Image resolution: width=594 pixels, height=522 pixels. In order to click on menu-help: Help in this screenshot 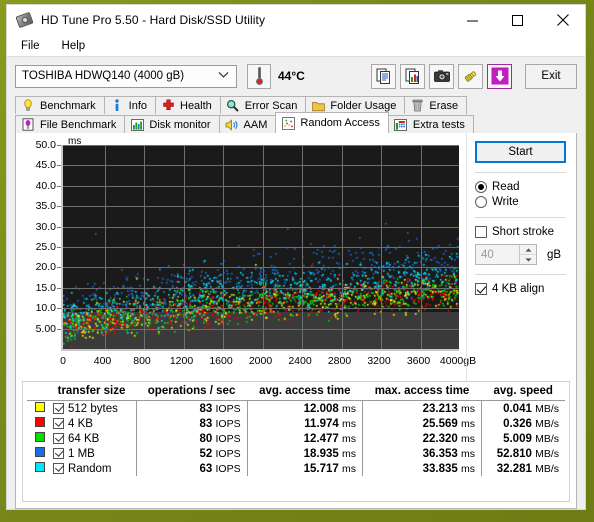, I will do `click(76, 46)`.